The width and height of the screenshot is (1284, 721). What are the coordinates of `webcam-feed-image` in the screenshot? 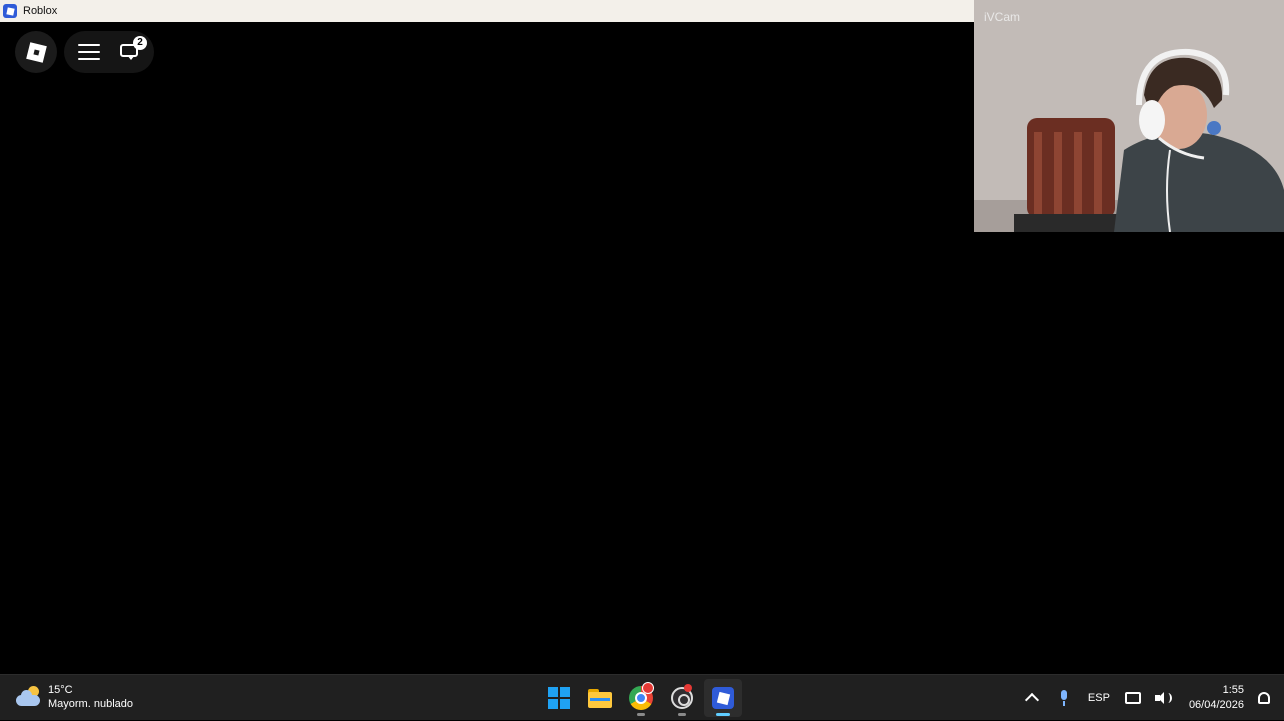 It's located at (1129, 116).